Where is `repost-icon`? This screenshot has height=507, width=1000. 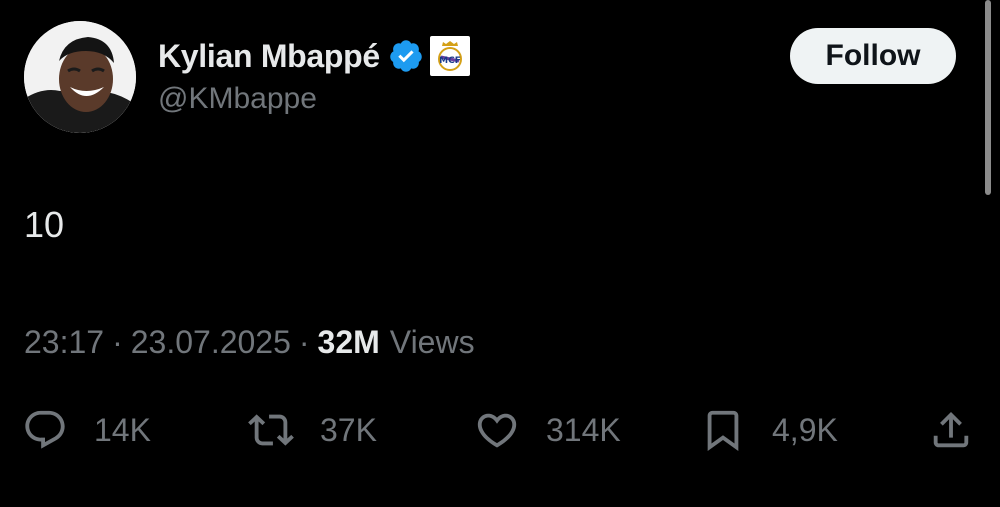
repost-icon is located at coordinates (271, 430).